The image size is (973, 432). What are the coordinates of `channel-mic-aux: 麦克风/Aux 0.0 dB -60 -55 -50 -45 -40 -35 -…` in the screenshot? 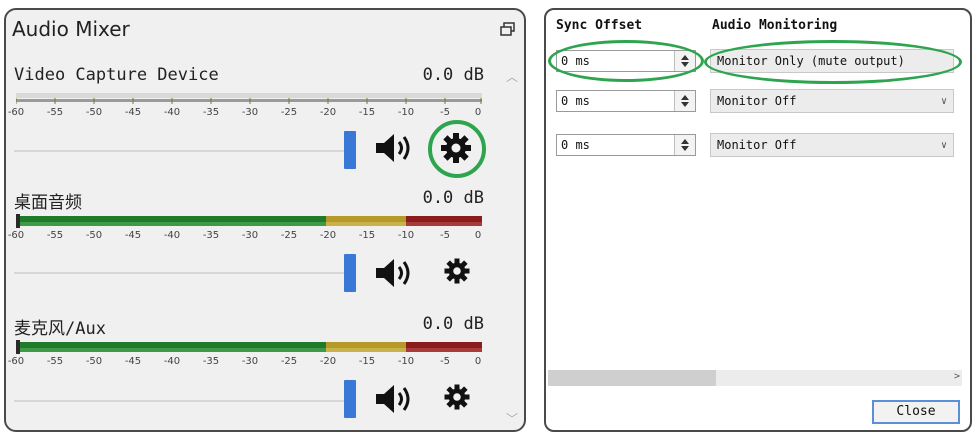 It's located at (246, 369).